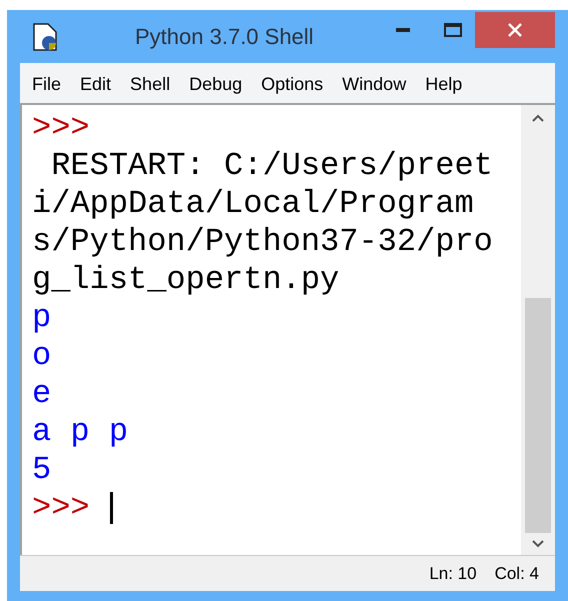  I want to click on menu-item: Debug, so click(215, 84).